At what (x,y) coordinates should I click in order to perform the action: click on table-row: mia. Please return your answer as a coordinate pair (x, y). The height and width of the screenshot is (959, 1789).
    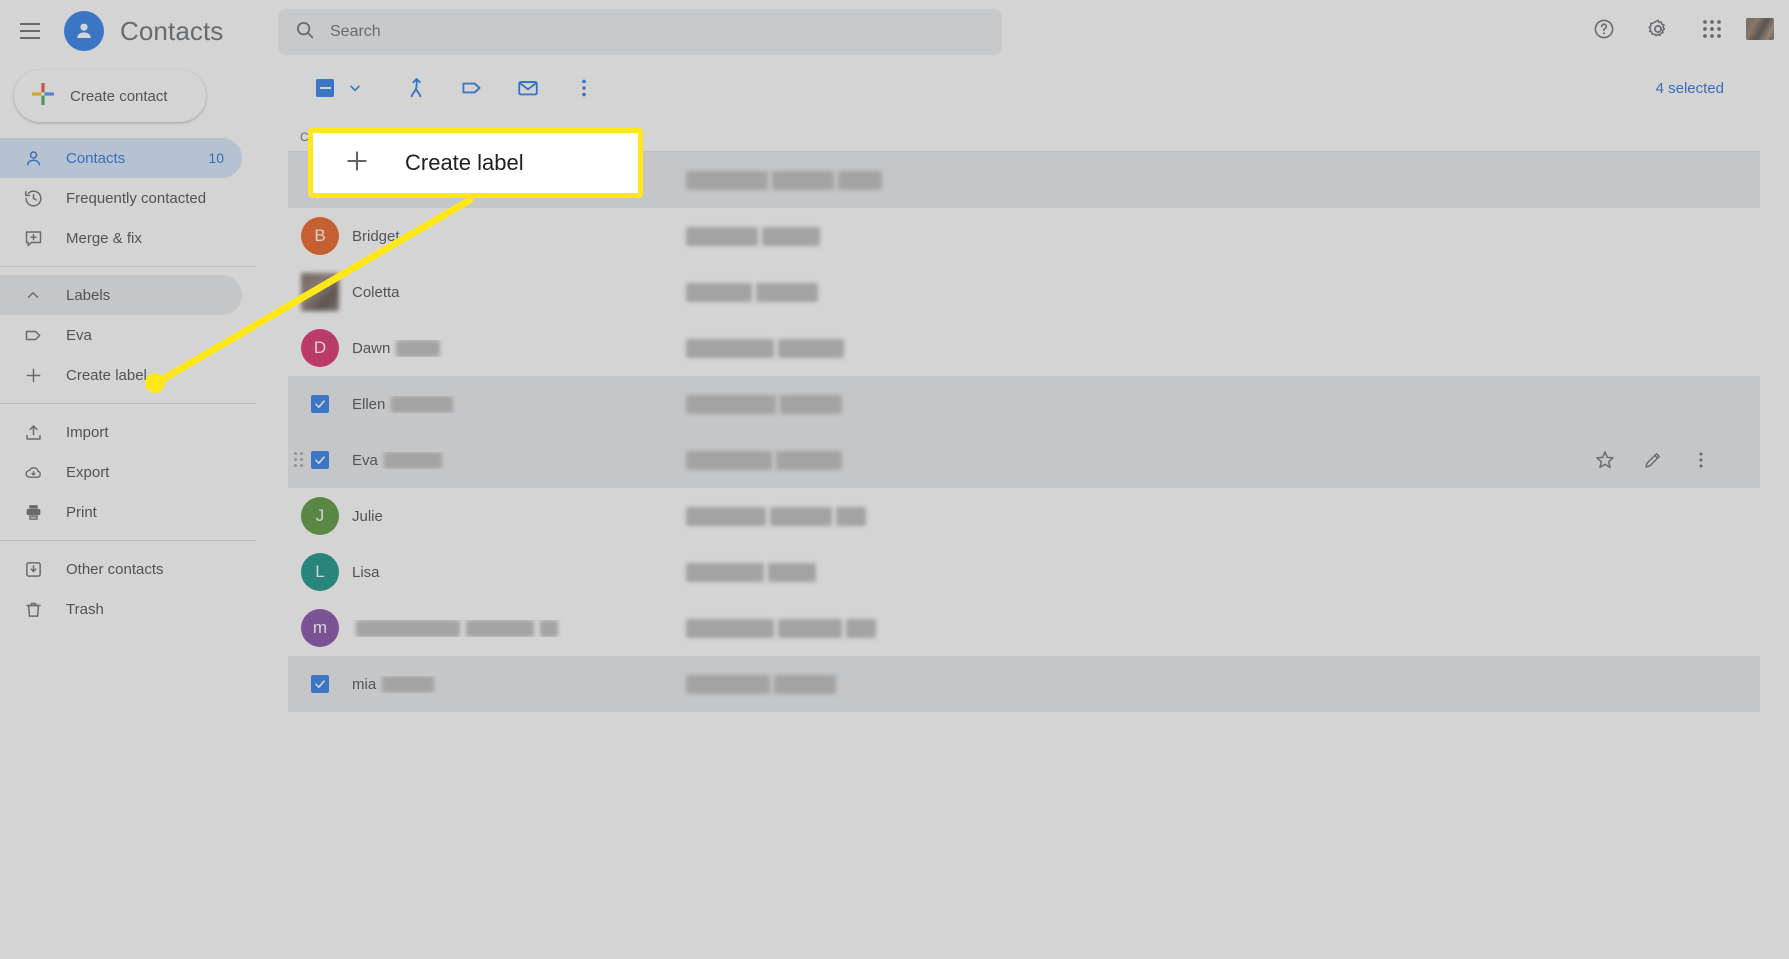
    Looking at the image, I should click on (1024, 684).